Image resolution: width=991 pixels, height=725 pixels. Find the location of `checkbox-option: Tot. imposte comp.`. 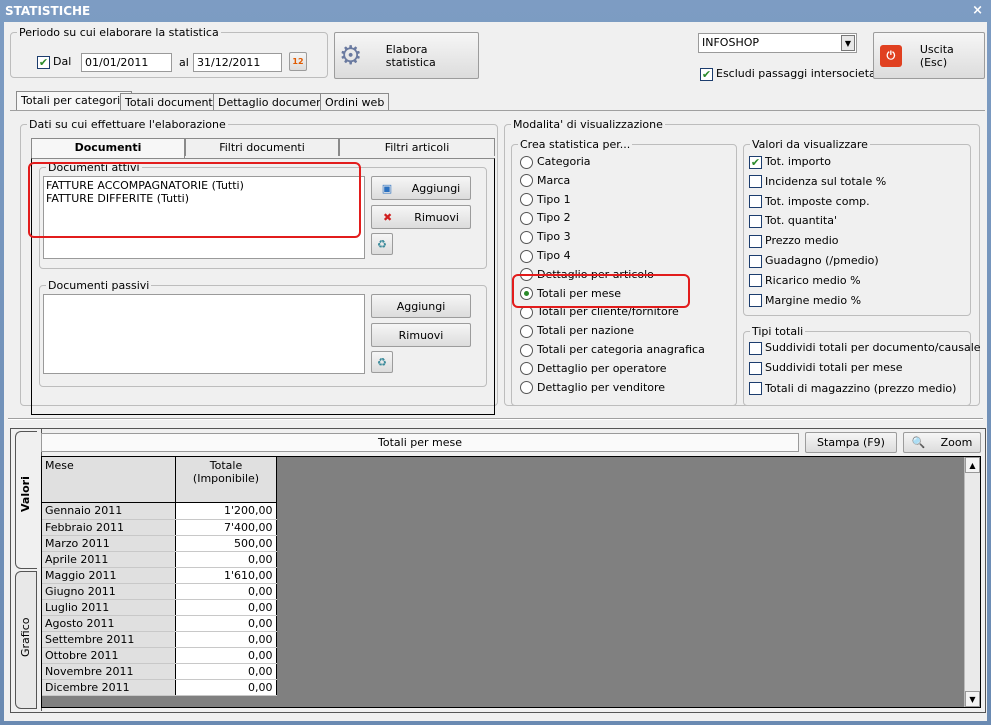

checkbox-option: Tot. imposte comp. is located at coordinates (809, 202).